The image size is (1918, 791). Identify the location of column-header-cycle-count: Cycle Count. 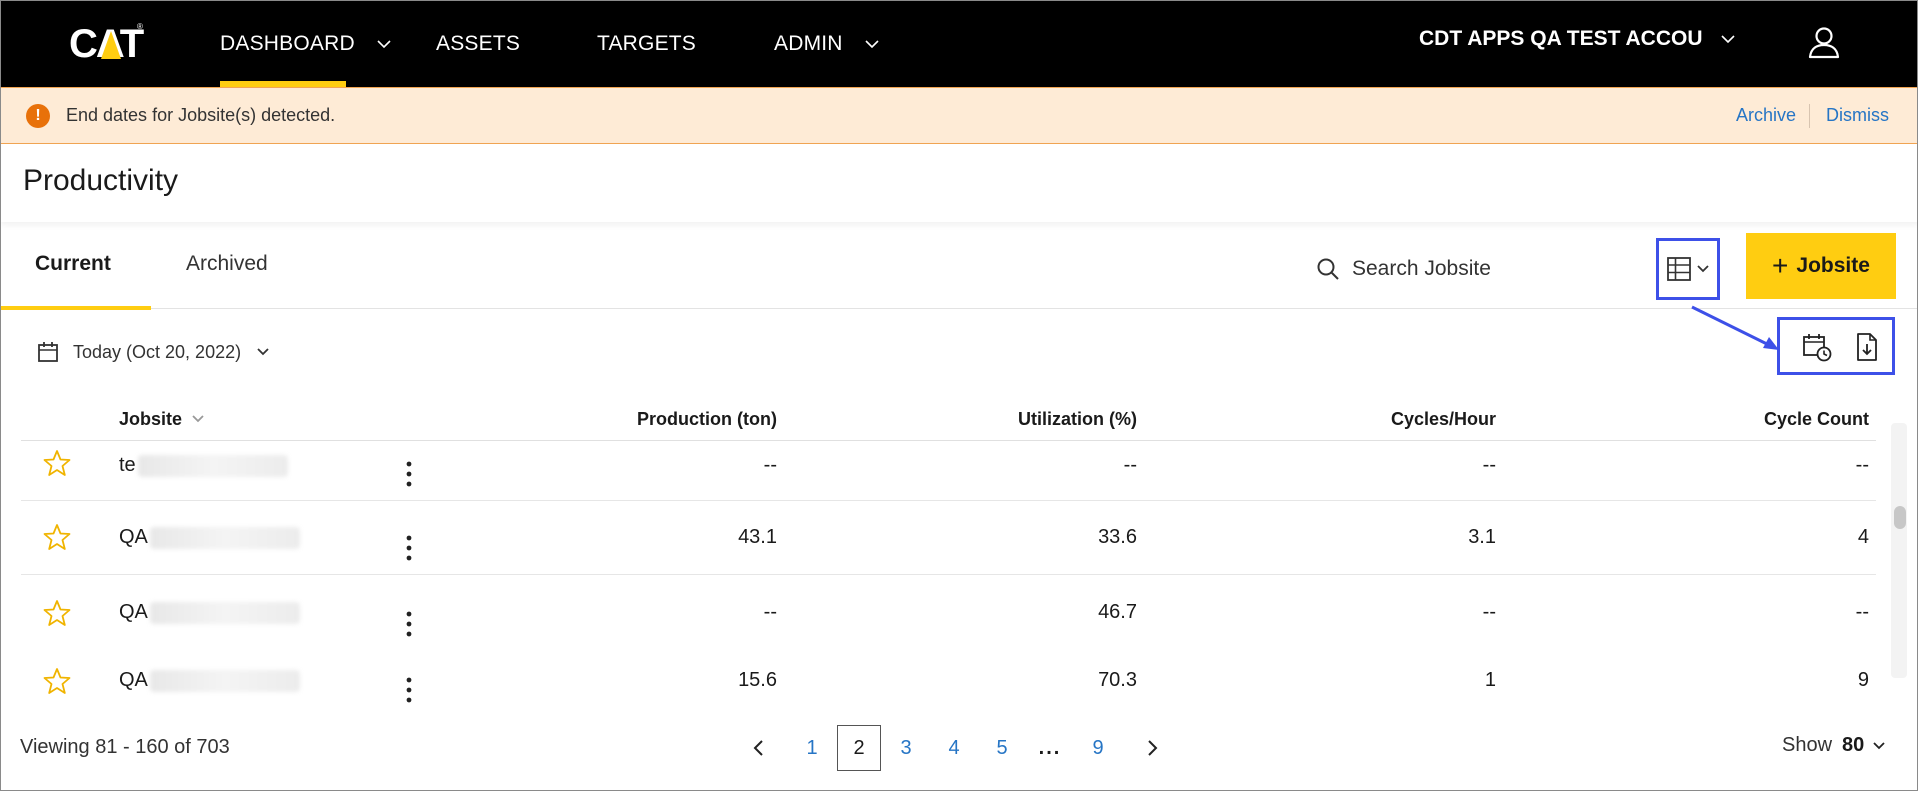
(1735, 419).